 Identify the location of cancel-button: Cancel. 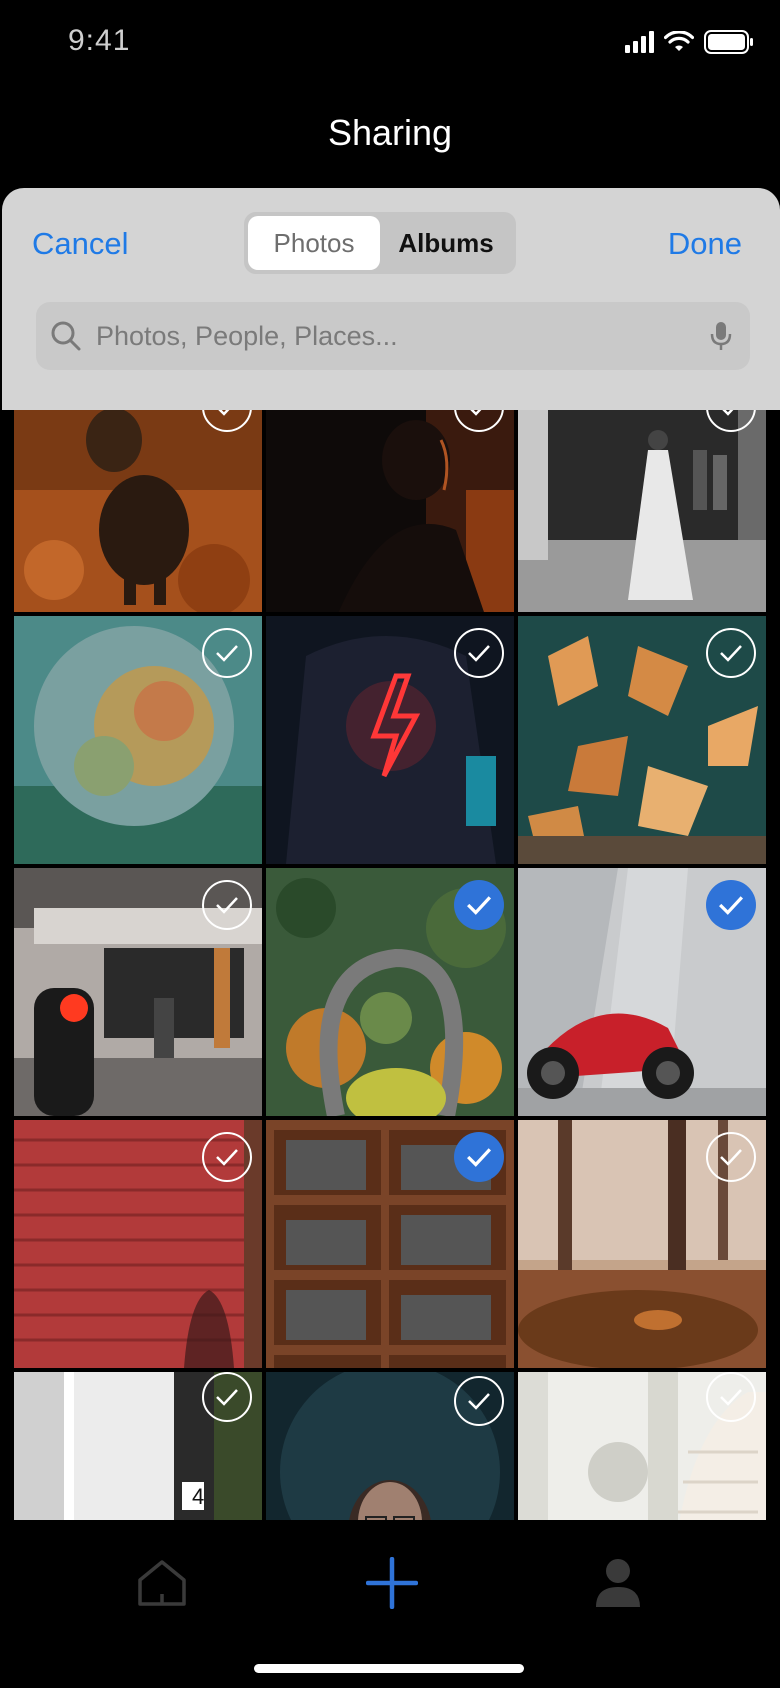
(80, 244).